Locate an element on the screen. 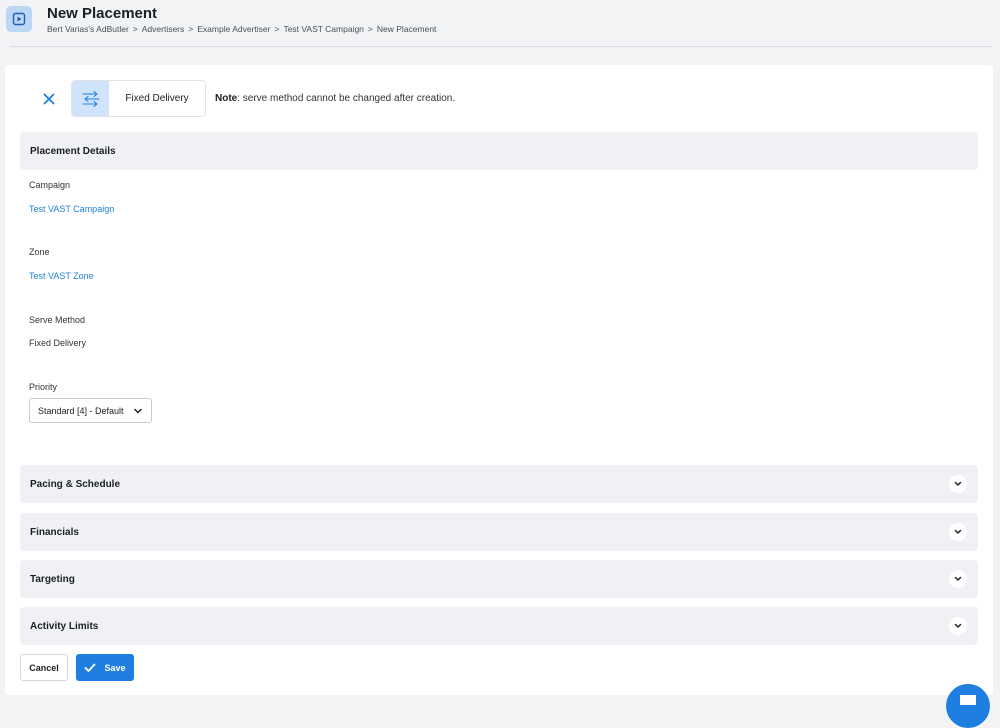 This screenshot has height=728, width=1000. pacing-schedule-title: Pacing & Schedule is located at coordinates (75, 484).